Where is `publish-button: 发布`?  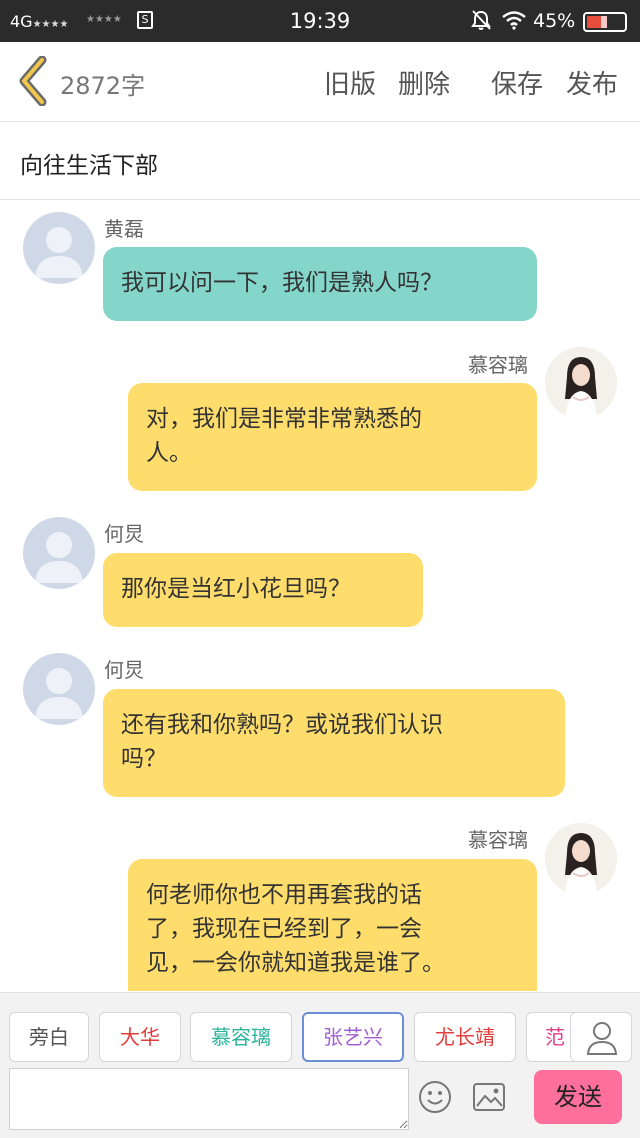
publish-button: 发布 is located at coordinates (592, 82).